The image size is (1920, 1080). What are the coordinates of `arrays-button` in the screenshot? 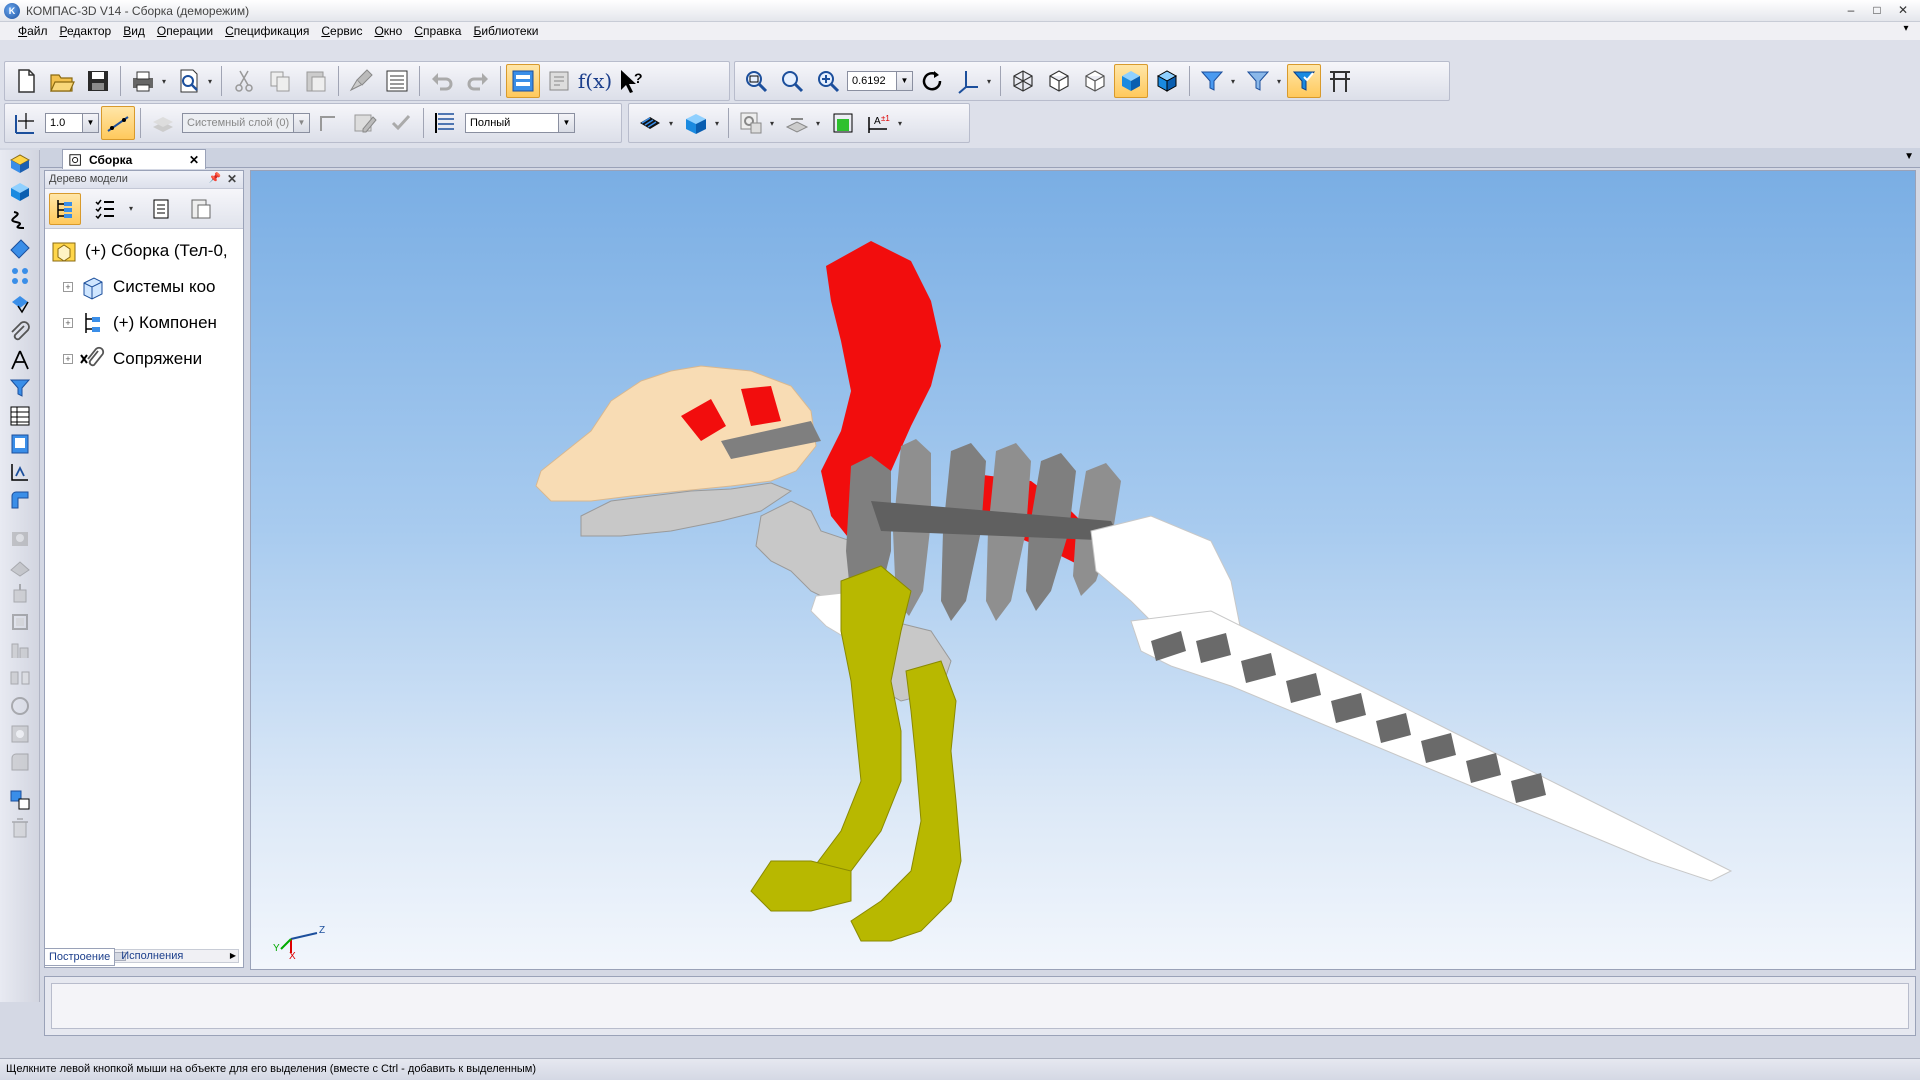 It's located at (20, 276).